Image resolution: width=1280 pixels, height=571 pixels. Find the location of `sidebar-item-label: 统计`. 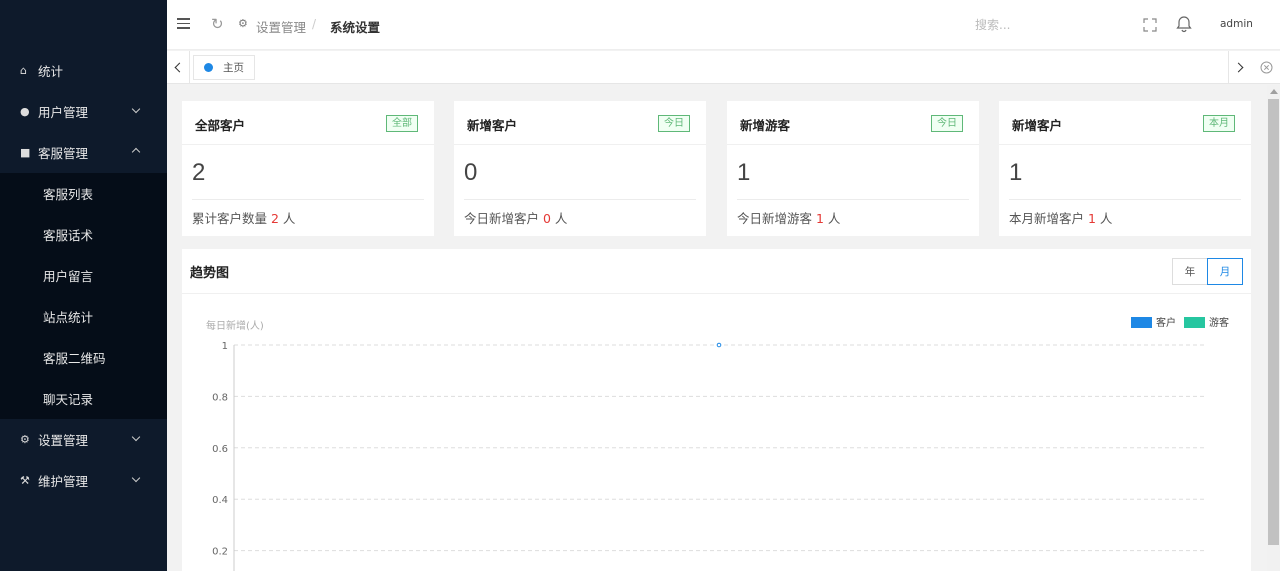

sidebar-item-label: 统计 is located at coordinates (51, 71).